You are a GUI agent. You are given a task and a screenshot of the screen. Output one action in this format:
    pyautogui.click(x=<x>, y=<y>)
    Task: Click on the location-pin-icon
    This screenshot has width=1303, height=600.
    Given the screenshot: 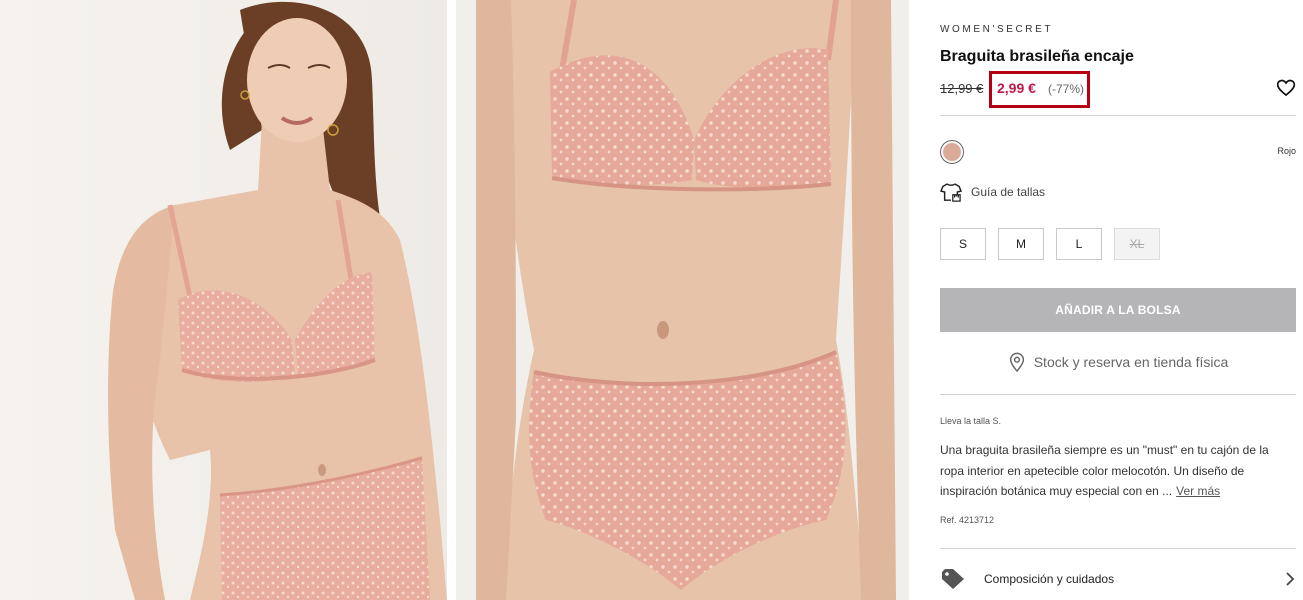 What is the action you would take?
    pyautogui.click(x=1016, y=362)
    